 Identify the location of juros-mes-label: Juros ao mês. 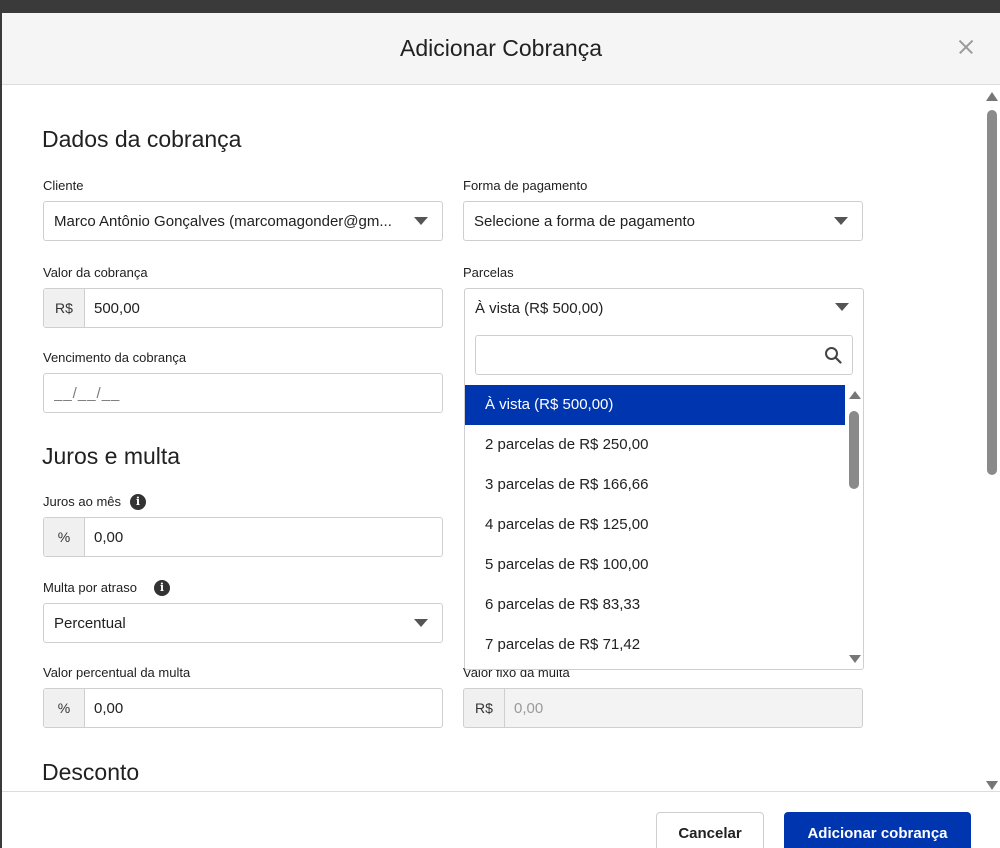
(82, 501).